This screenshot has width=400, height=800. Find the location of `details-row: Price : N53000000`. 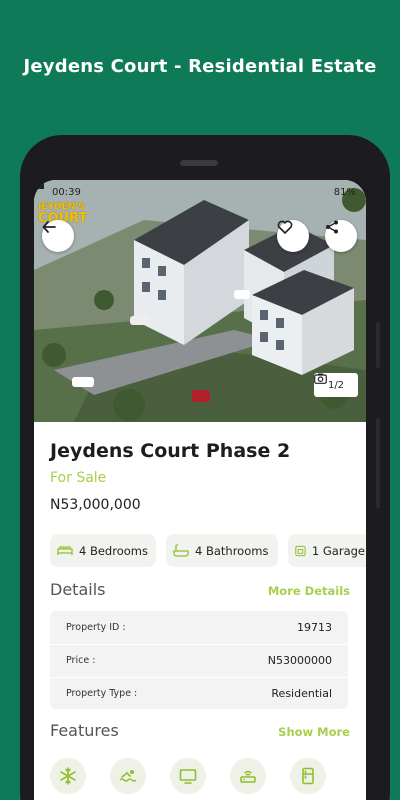

details-row: Price : N53000000 is located at coordinates (199, 660).